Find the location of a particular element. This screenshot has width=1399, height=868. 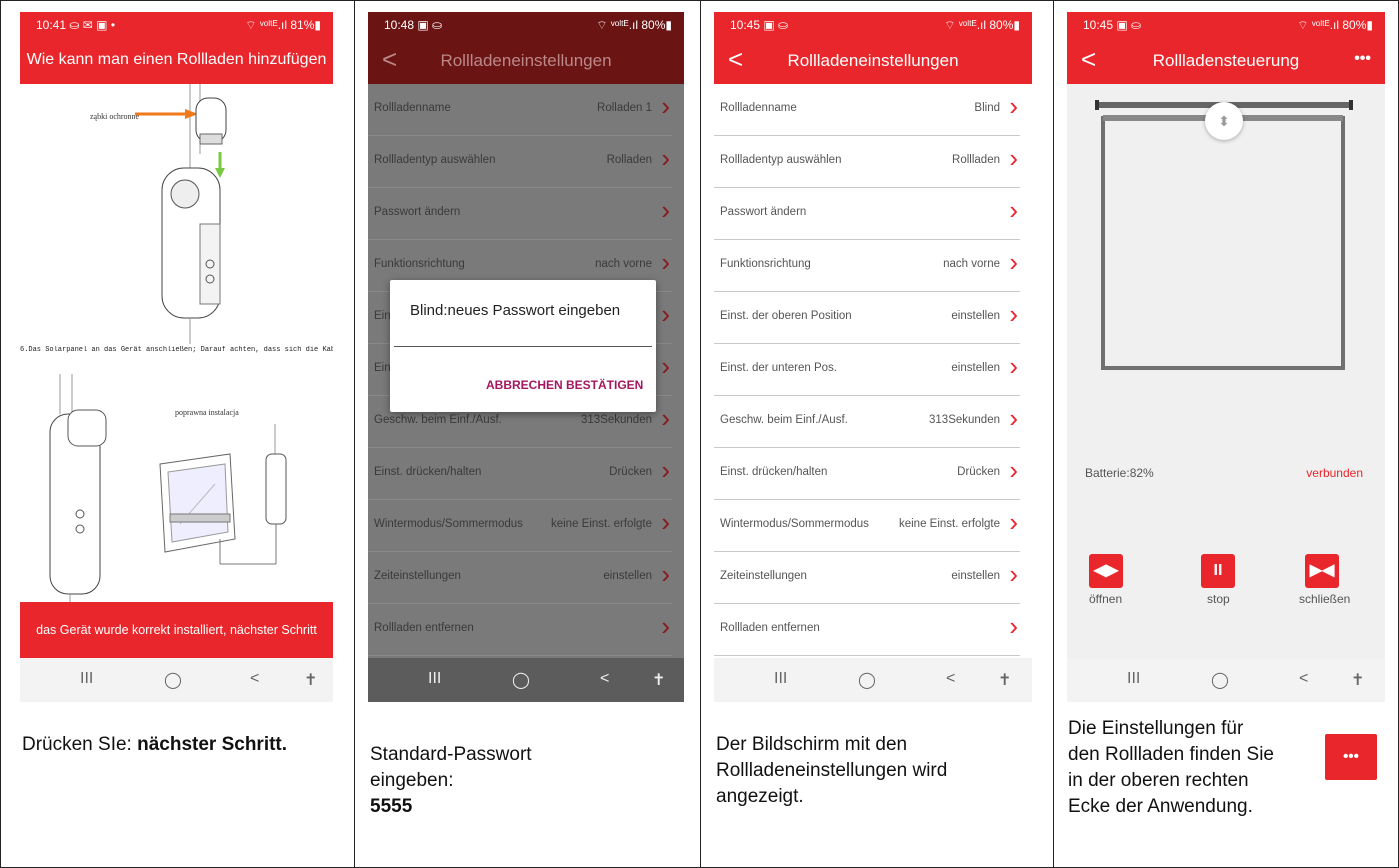

settings-row-label: Geschw. beim Einf./Ausf. is located at coordinates (784, 420).